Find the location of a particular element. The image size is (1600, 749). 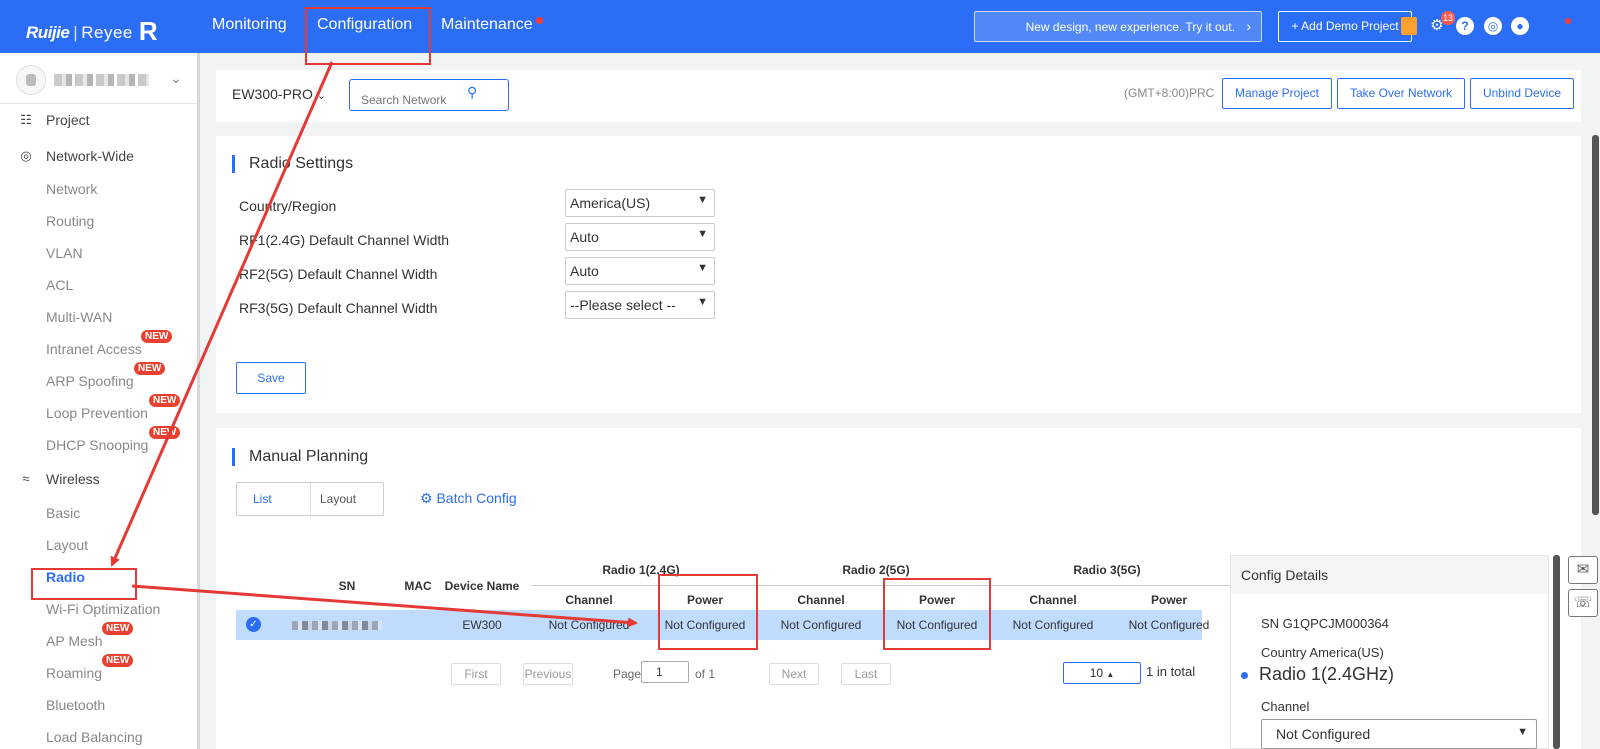

rf1-channel-width-select: Auto ▼ is located at coordinates (640, 237).